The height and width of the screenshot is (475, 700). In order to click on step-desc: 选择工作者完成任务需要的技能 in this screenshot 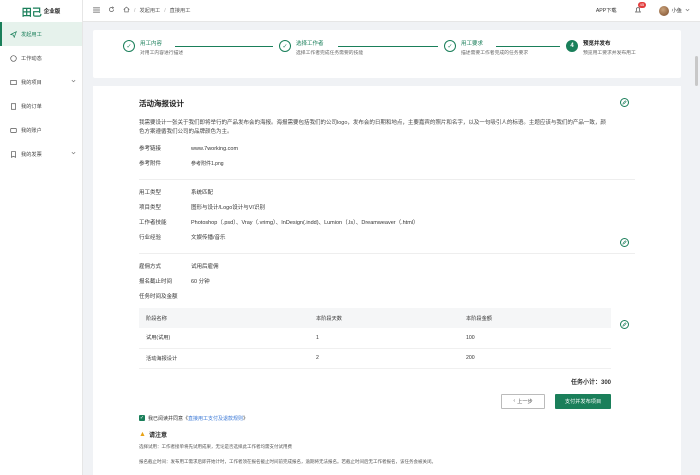, I will do `click(330, 53)`.